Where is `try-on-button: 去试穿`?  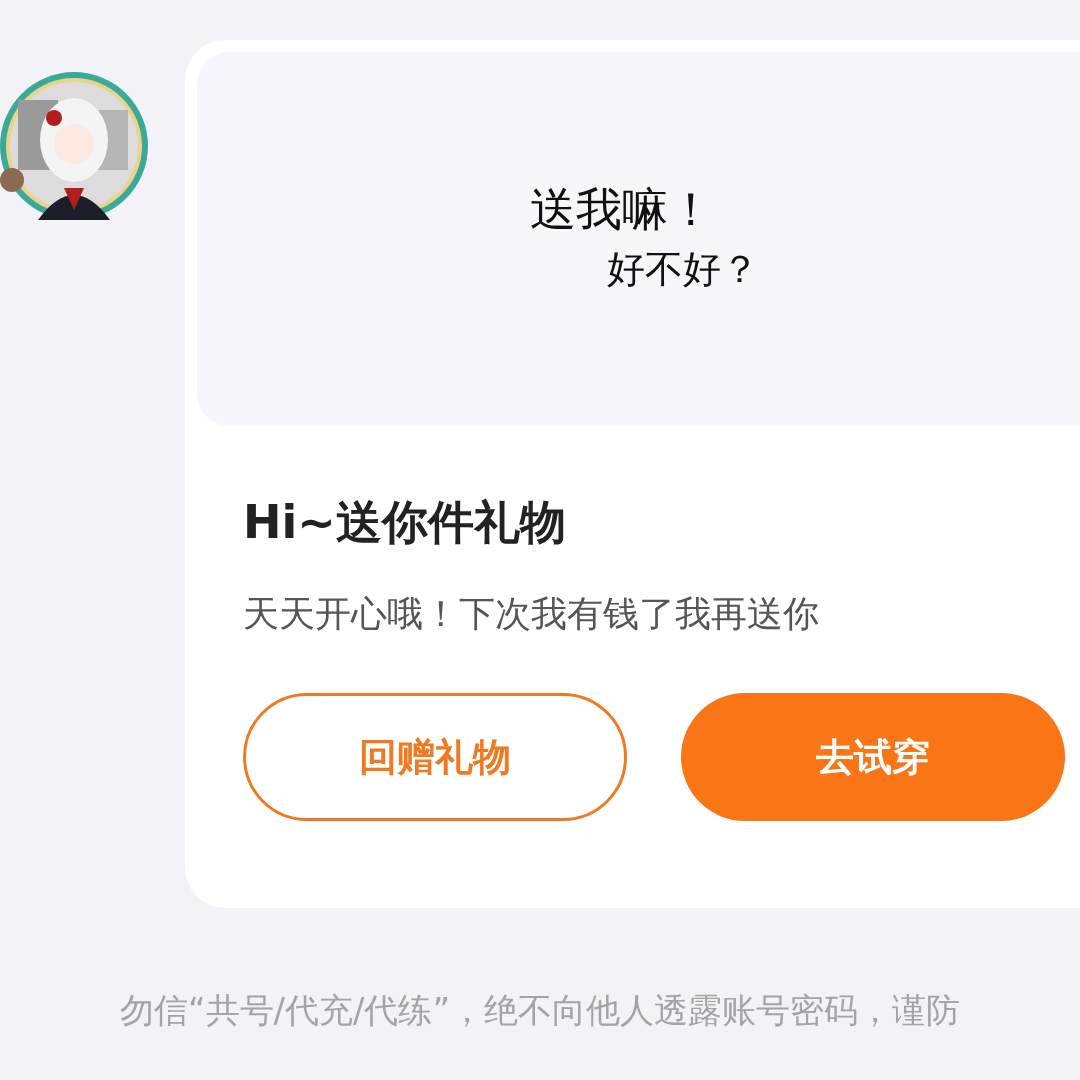 try-on-button: 去试穿 is located at coordinates (873, 757).